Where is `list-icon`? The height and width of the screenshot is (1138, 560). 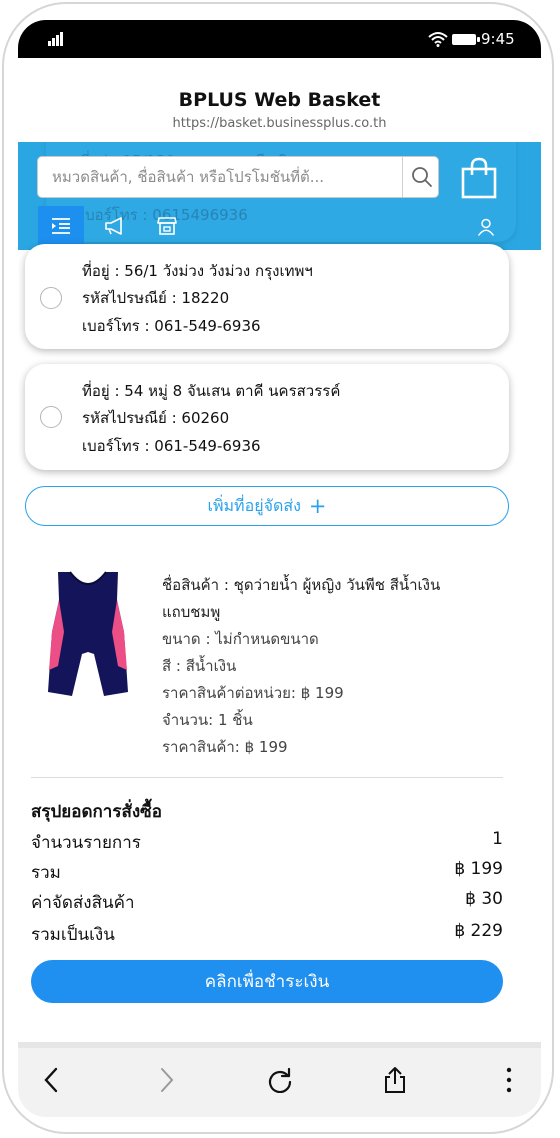
list-icon is located at coordinates (61, 226).